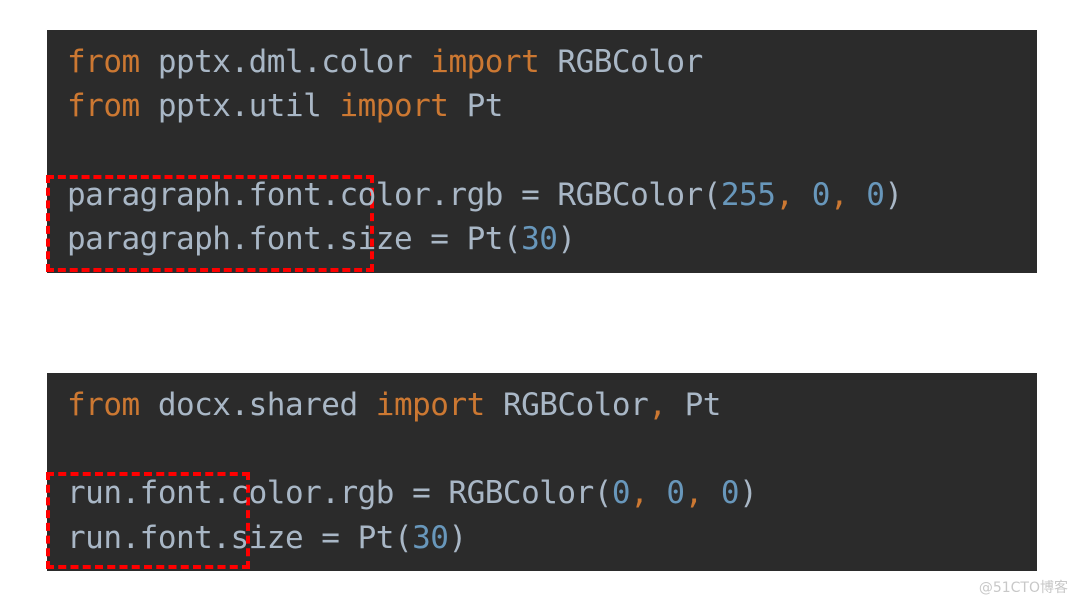 The width and height of the screenshot is (1080, 603). I want to click on code-token: paragraph.font.color.rgb = RGBColor(, so click(394, 195).